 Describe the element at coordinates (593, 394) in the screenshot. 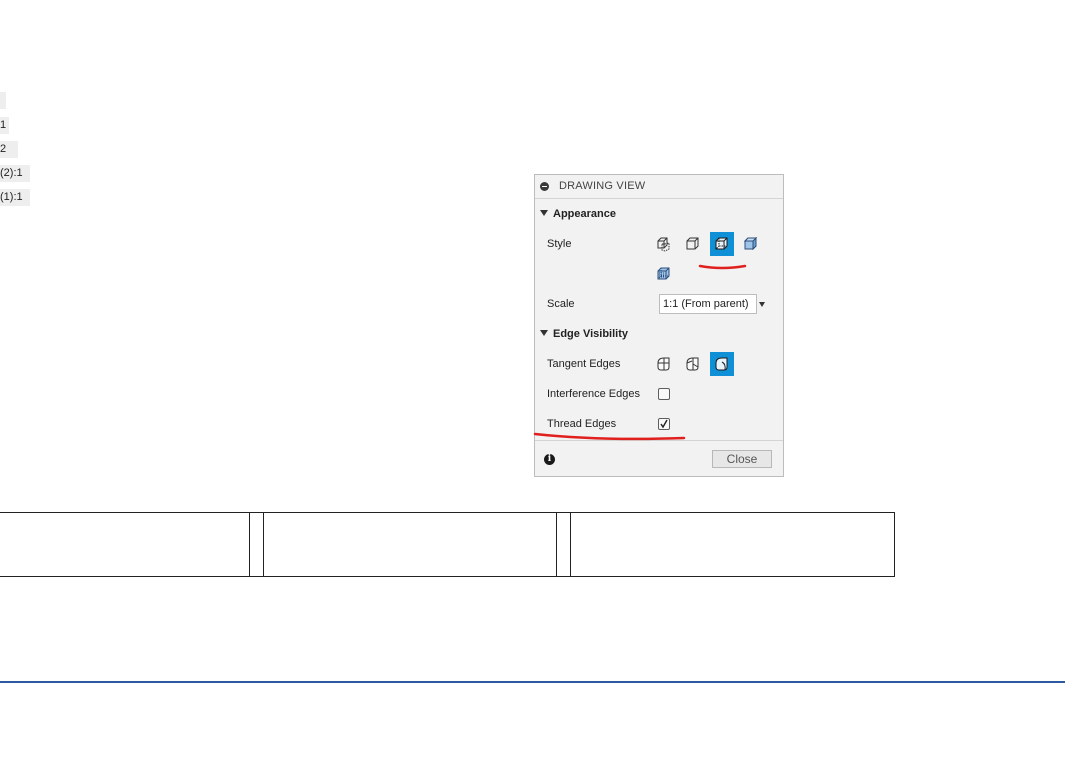

I see `interference-edges-label: Interference Edges` at that location.